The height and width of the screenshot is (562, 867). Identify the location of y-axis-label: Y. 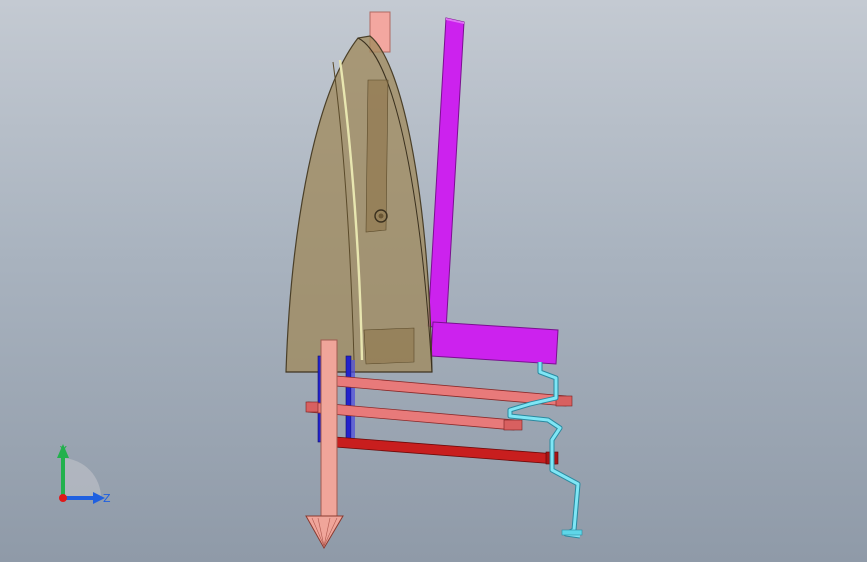
(63, 450).